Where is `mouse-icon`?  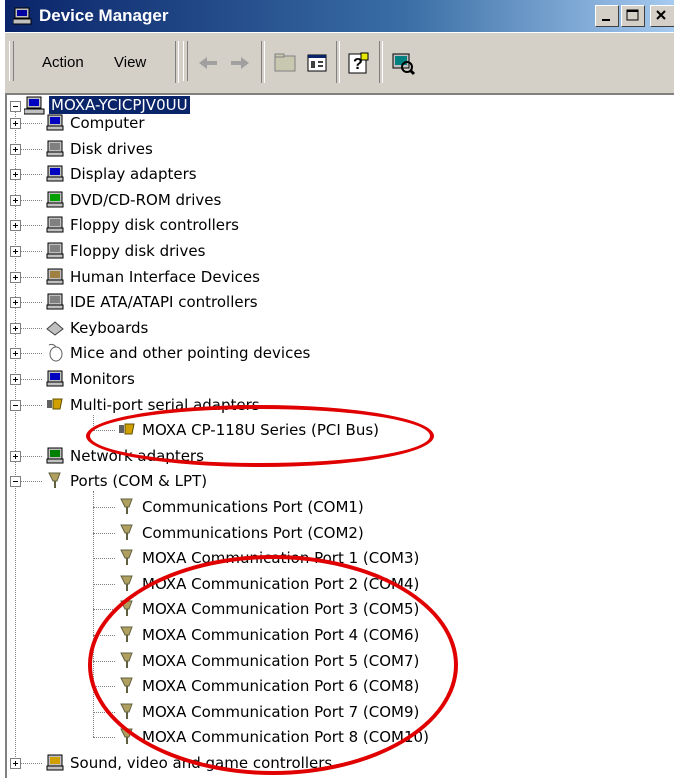 mouse-icon is located at coordinates (55, 353).